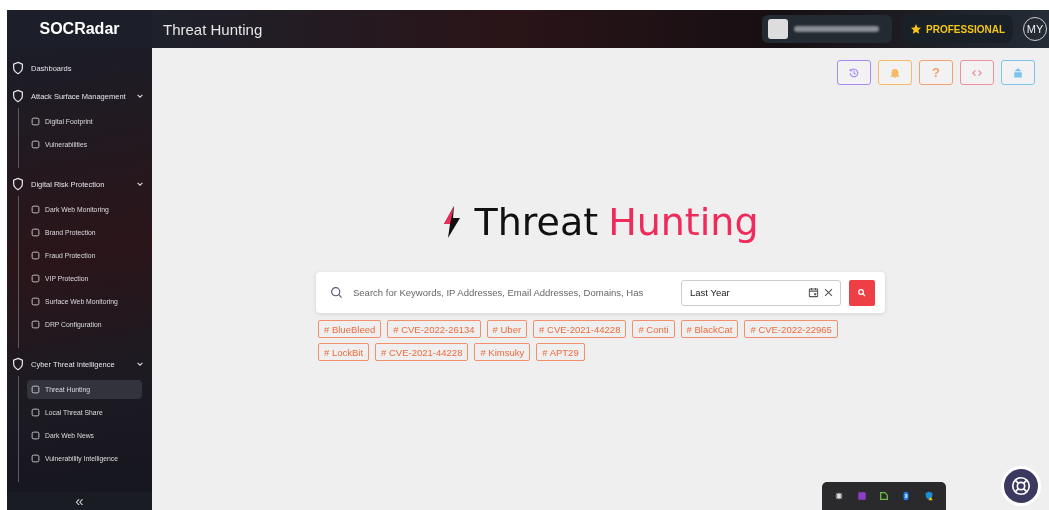 The image size is (1049, 510). Describe the element at coordinates (761, 292) in the screenshot. I see `date-field: Last Year` at that location.